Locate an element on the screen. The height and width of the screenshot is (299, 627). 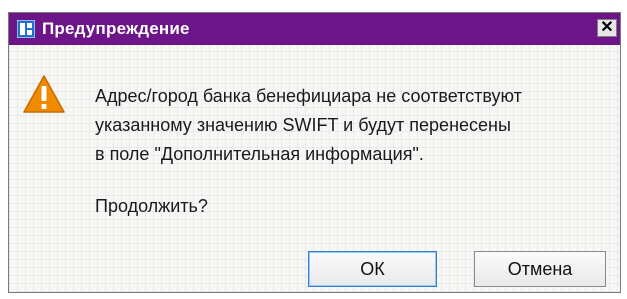
title-bar: Предупреждение ✕ is located at coordinates (314, 29).